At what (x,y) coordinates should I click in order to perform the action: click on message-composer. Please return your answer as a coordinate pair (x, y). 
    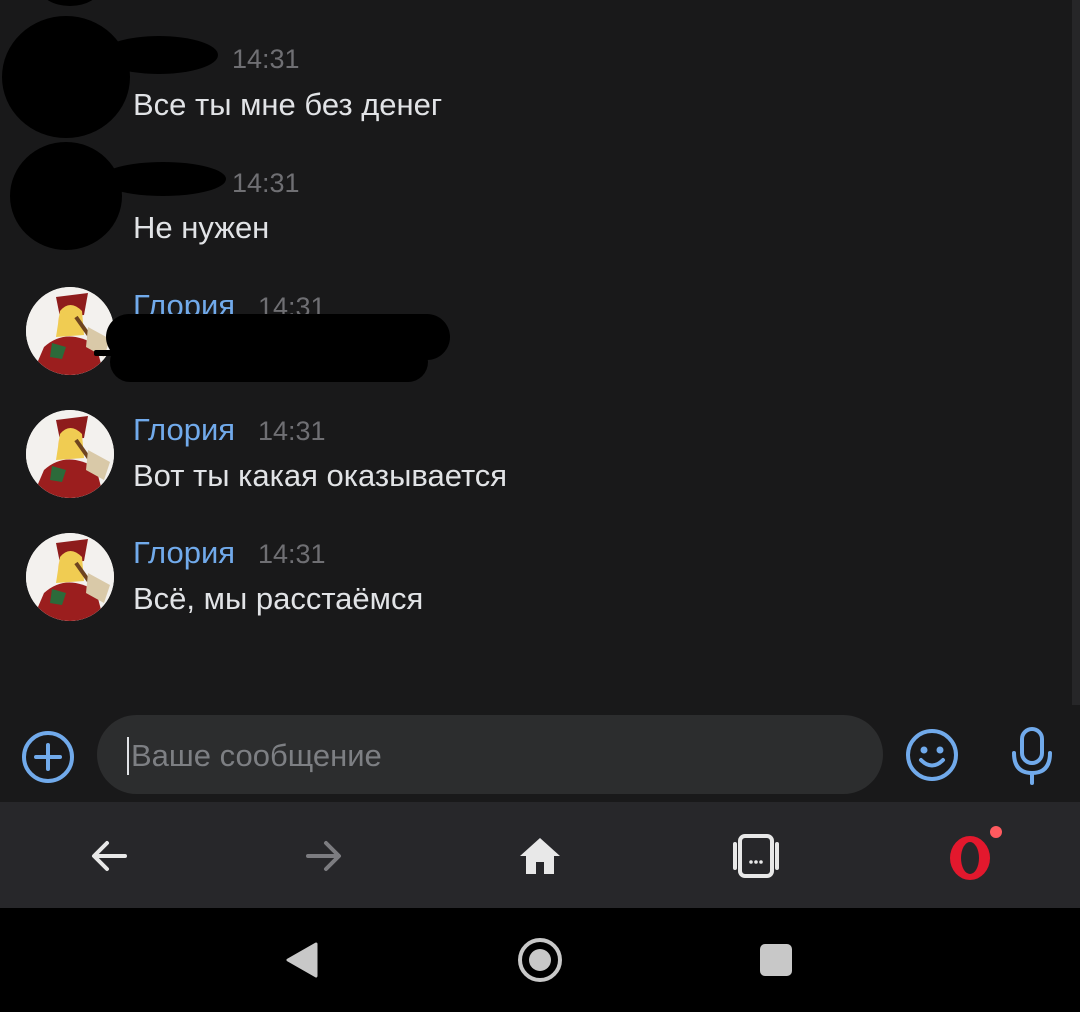
    Looking at the image, I should click on (540, 753).